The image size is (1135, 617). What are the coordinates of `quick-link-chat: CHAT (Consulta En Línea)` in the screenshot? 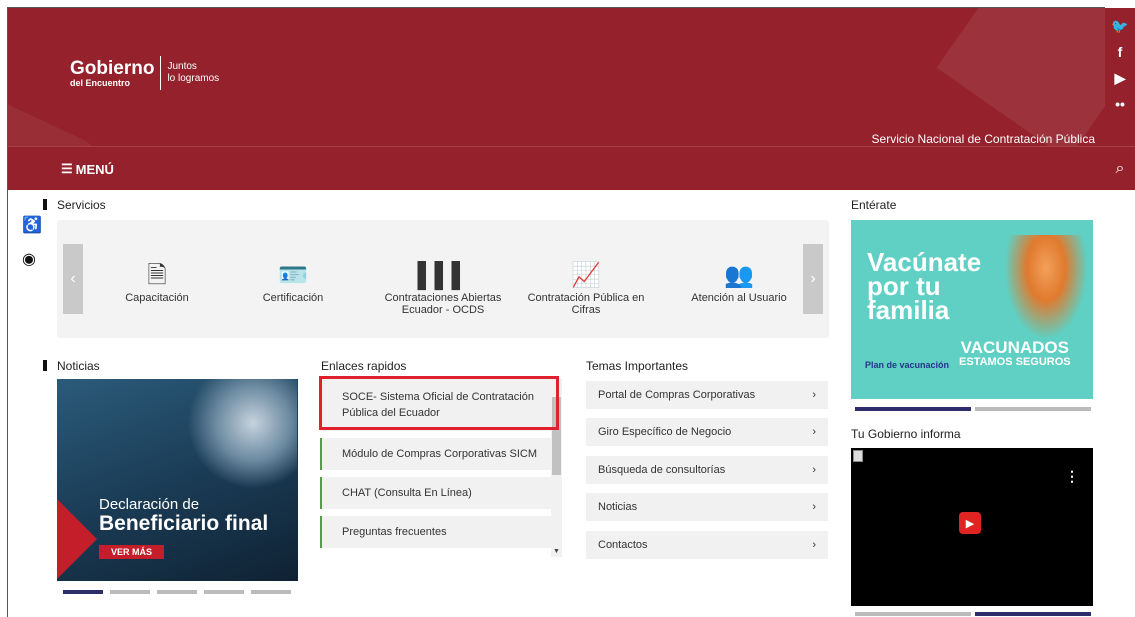 It's located at (435, 493).